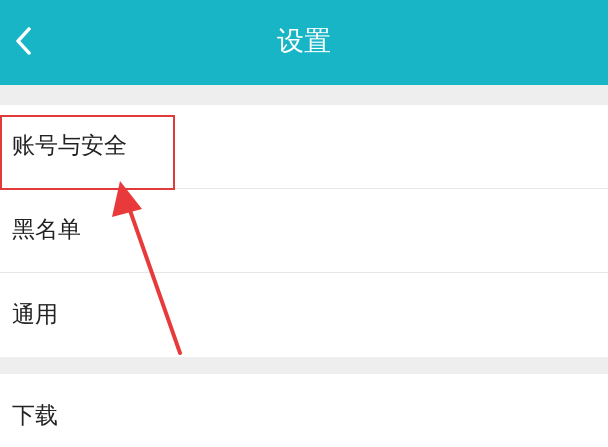 This screenshot has height=447, width=608. What do you see at coordinates (35, 315) in the screenshot?
I see `row-label: 通用` at bounding box center [35, 315].